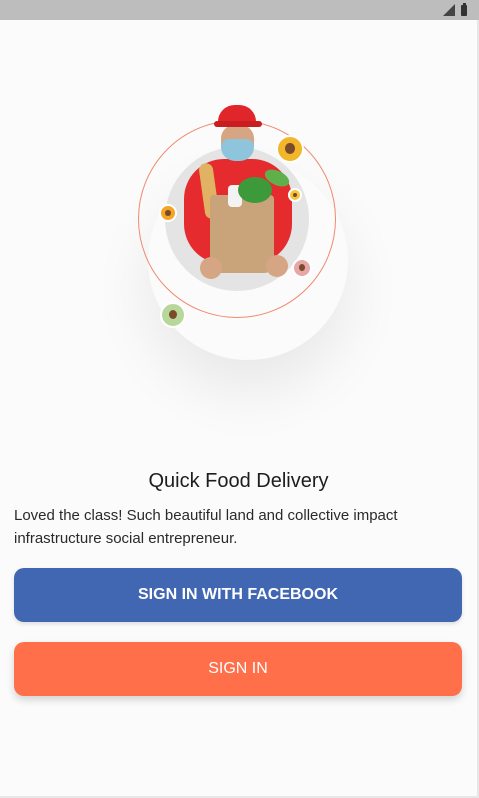  Describe the element at coordinates (239, 10) in the screenshot. I see `status-bar` at that location.